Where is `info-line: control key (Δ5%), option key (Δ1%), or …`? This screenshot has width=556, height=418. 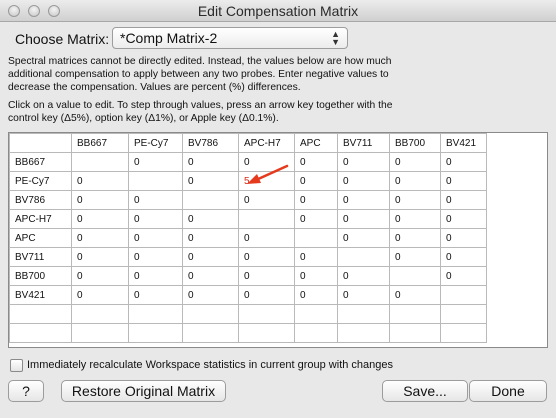
info-line: control key (Δ5%), option key (Δ1%), or … is located at coordinates (143, 118).